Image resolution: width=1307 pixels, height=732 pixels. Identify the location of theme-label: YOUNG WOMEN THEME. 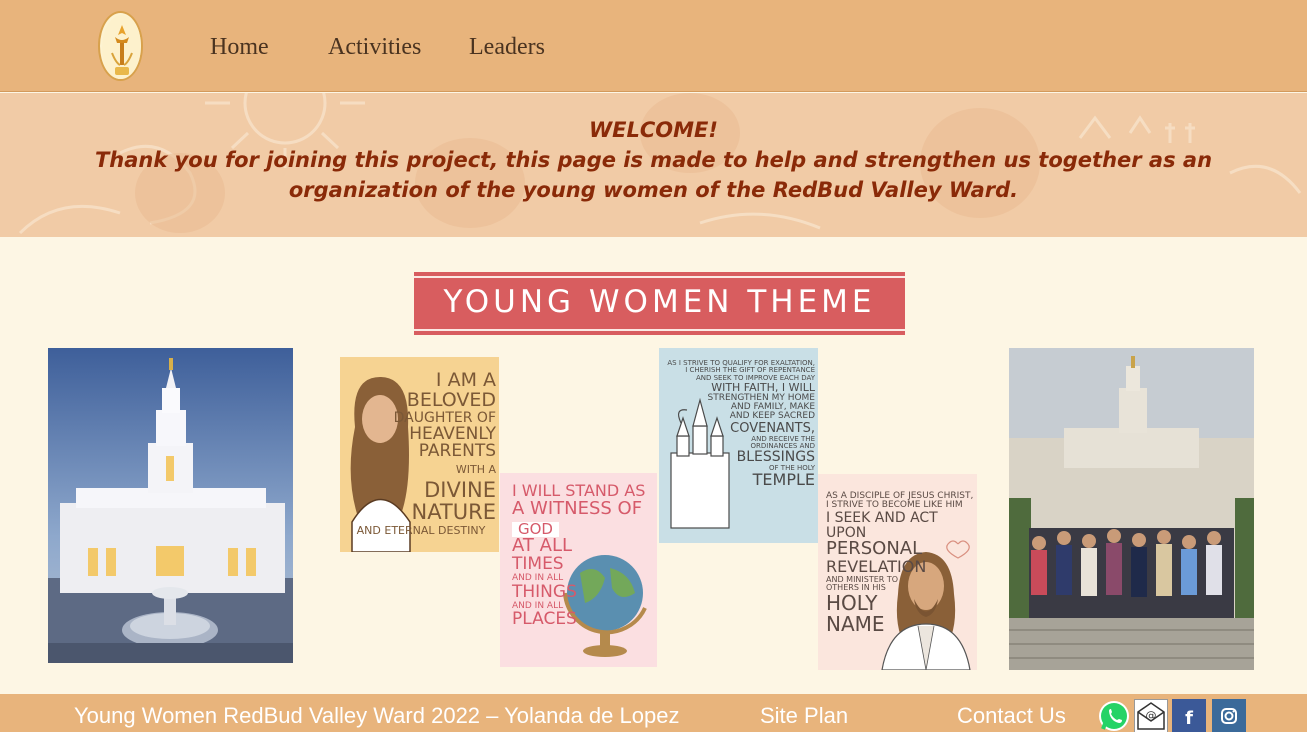
(659, 302).